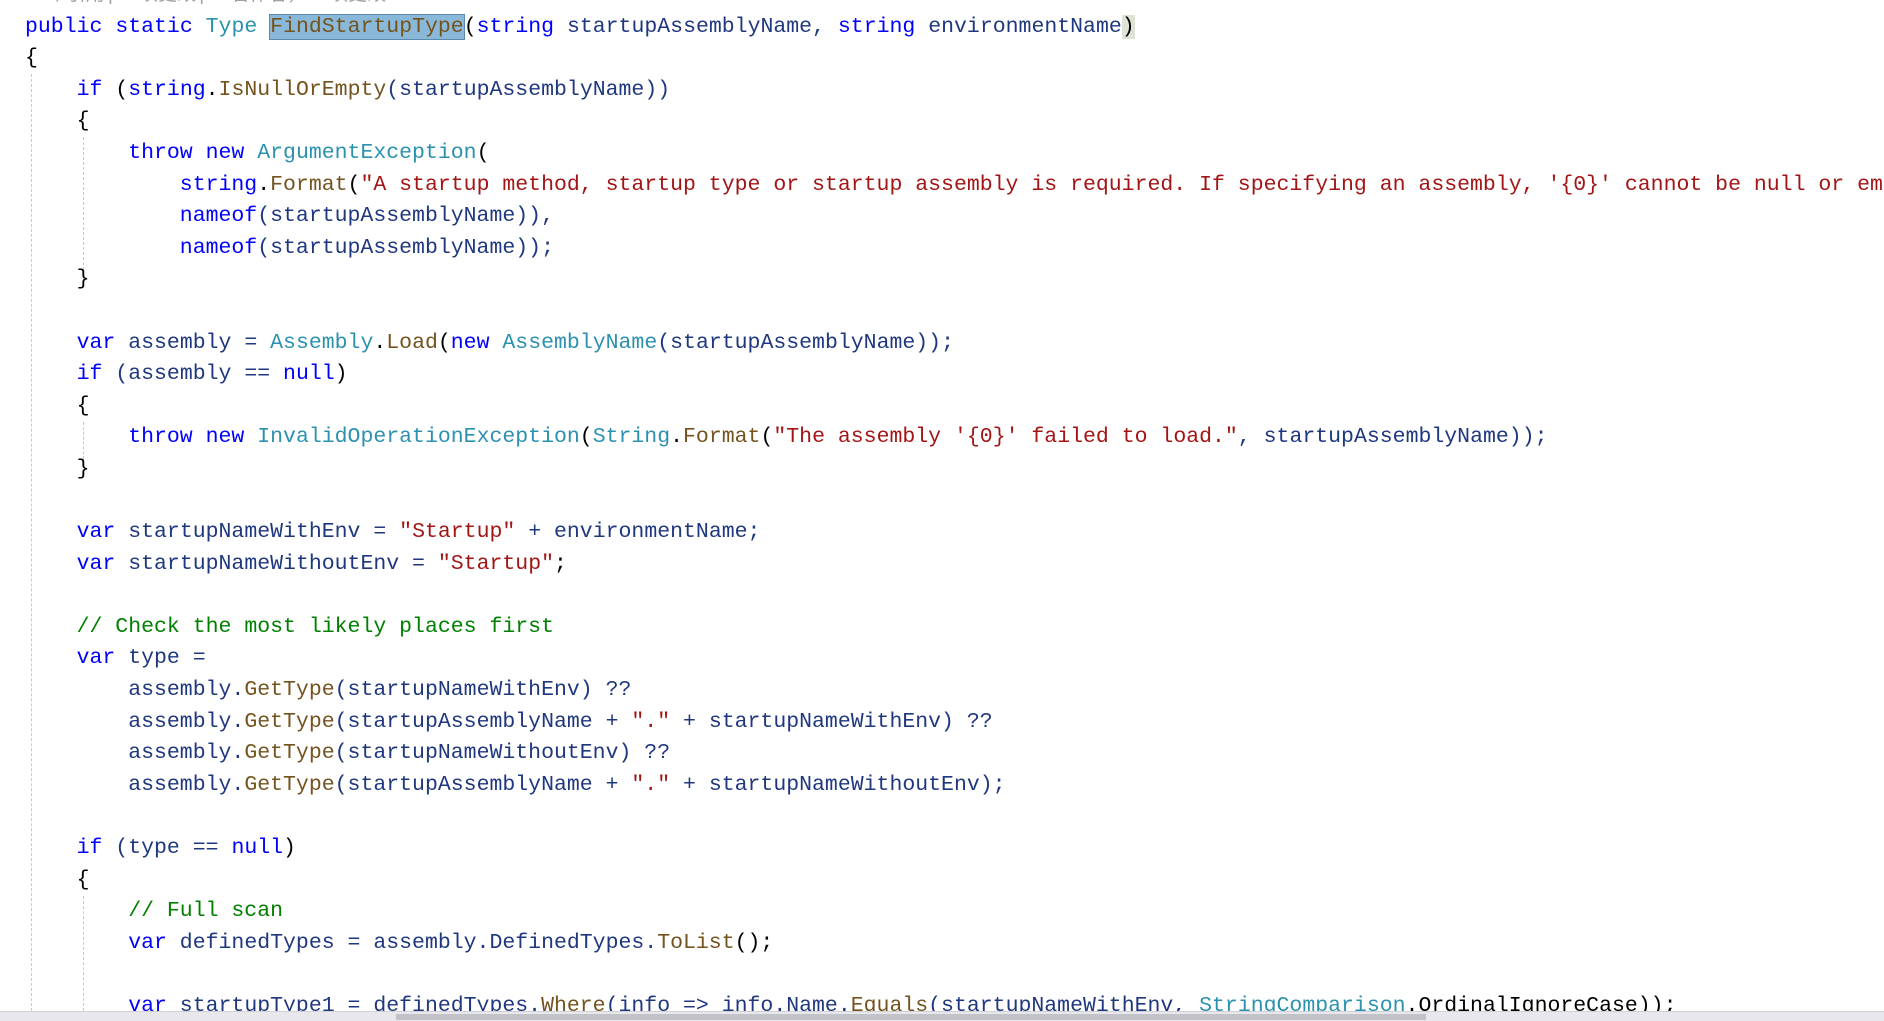 This screenshot has height=1021, width=1884. Describe the element at coordinates (942, 659) in the screenshot. I see `code-line: var type =` at that location.